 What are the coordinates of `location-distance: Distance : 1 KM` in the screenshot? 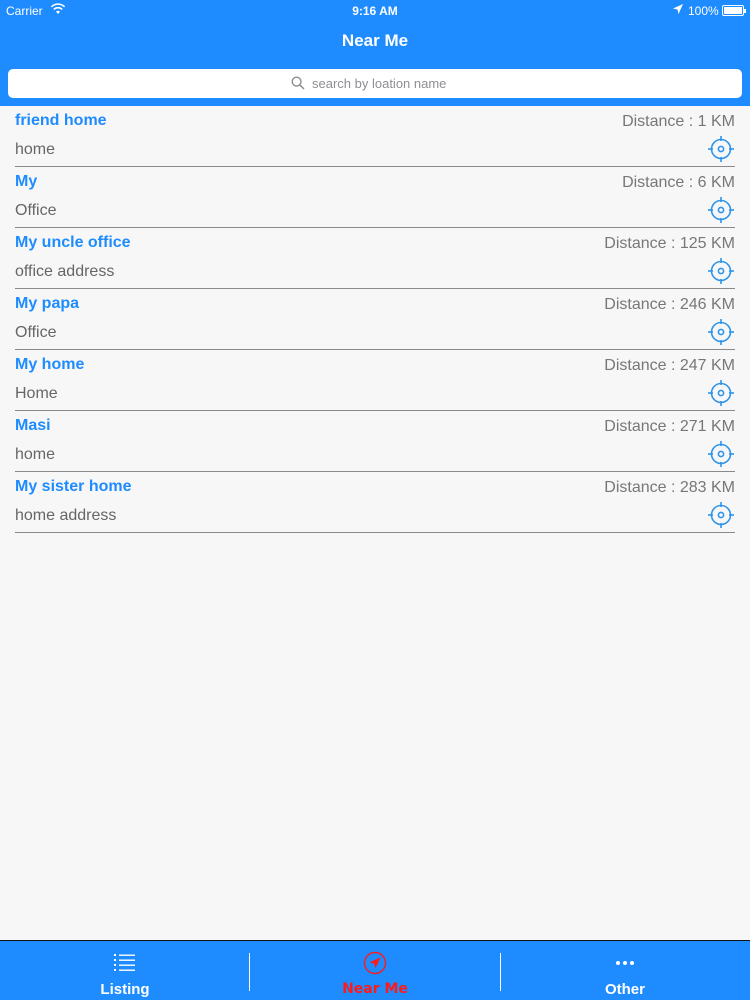 It's located at (678, 121).